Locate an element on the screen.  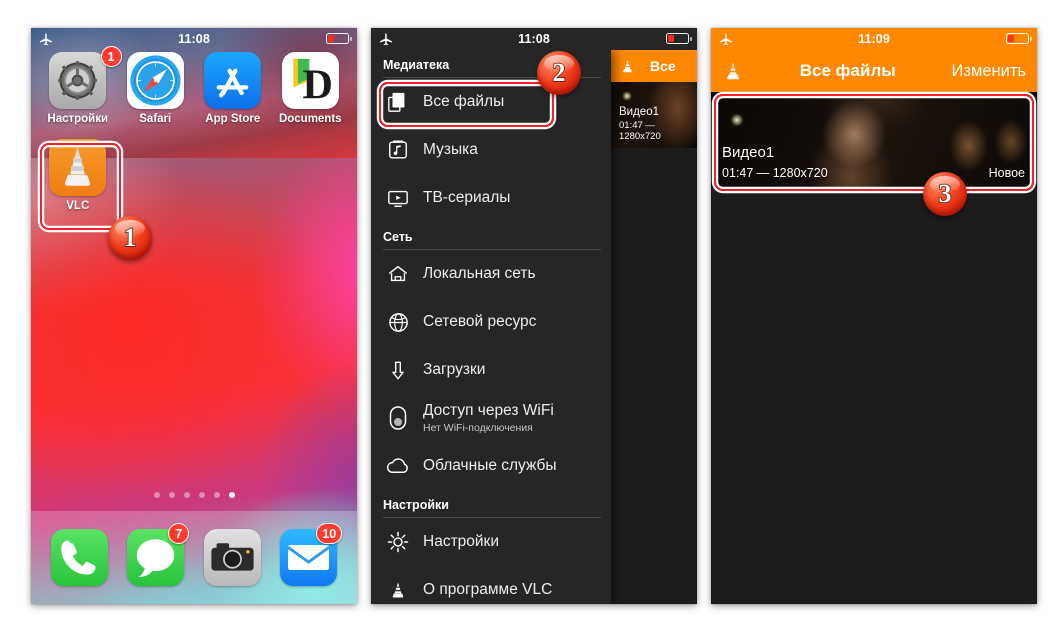
behind-media-cell: Видео1 01:47 — 1280x720 is located at coordinates (654, 115).